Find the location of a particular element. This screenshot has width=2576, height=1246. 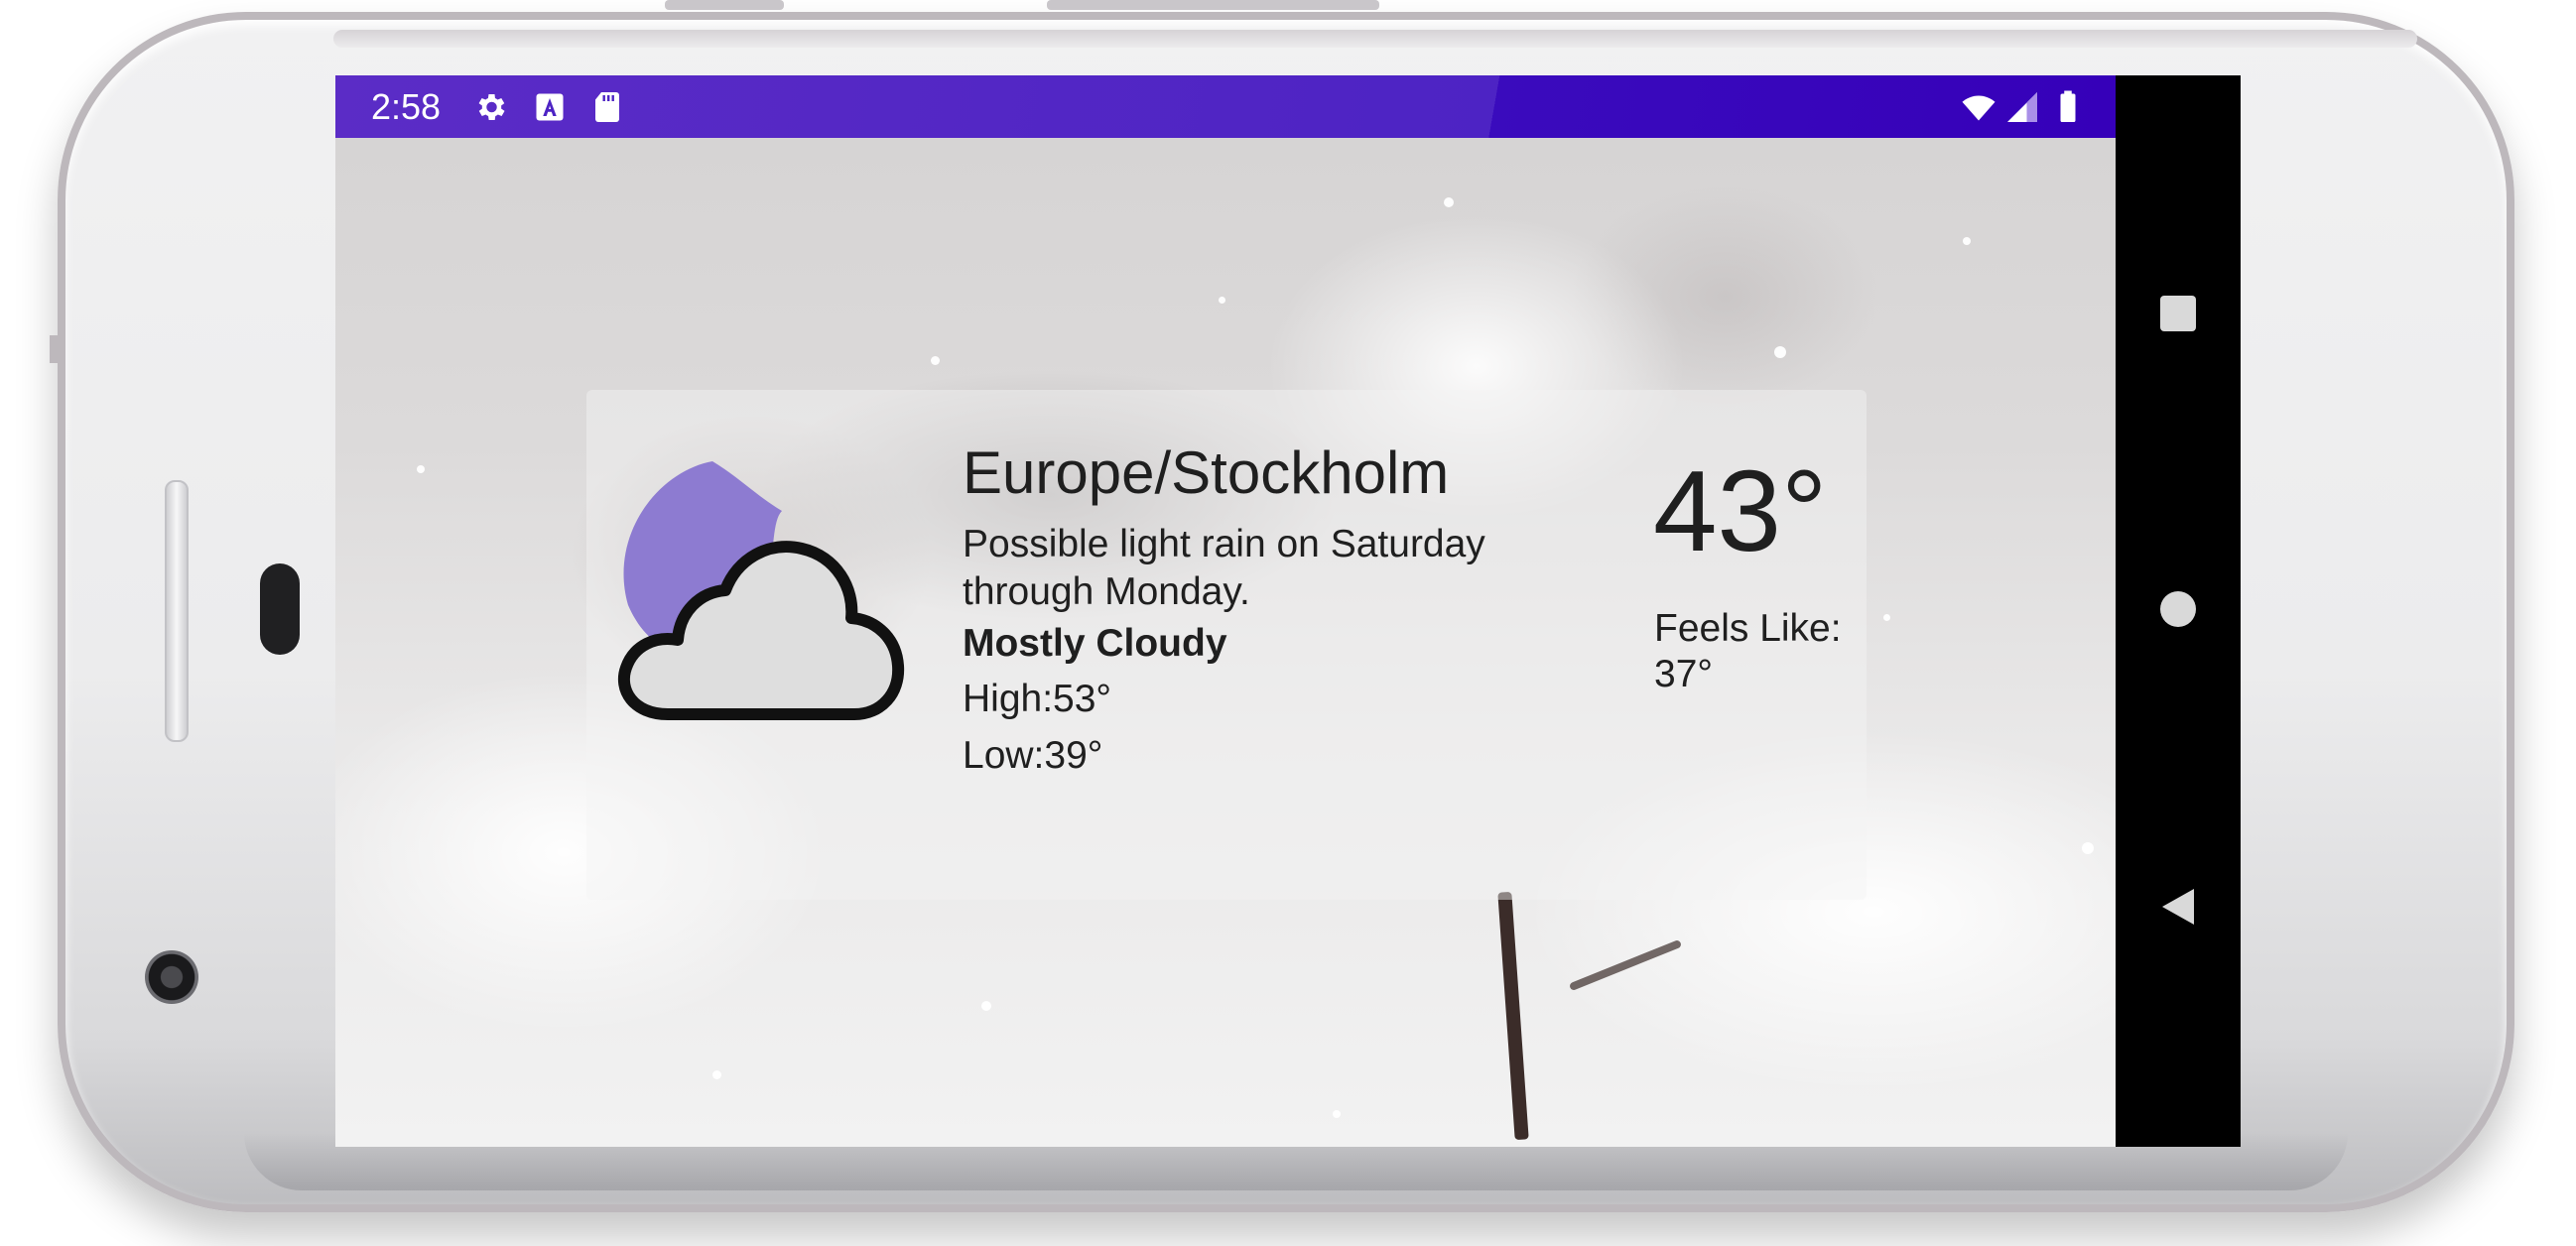

gear-icon is located at coordinates (492, 107).